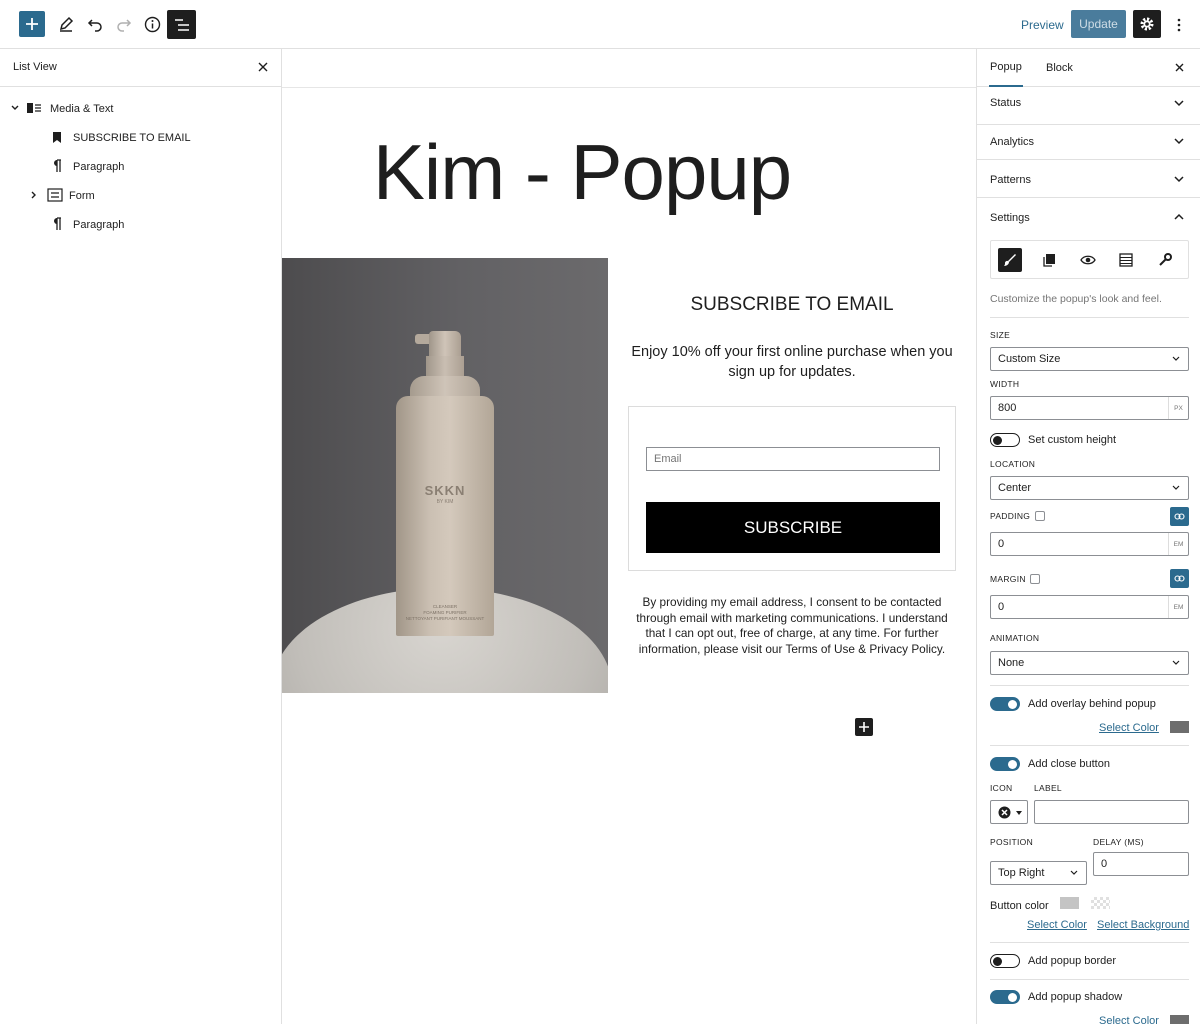  I want to click on list-view-title: List View, so click(35, 67).